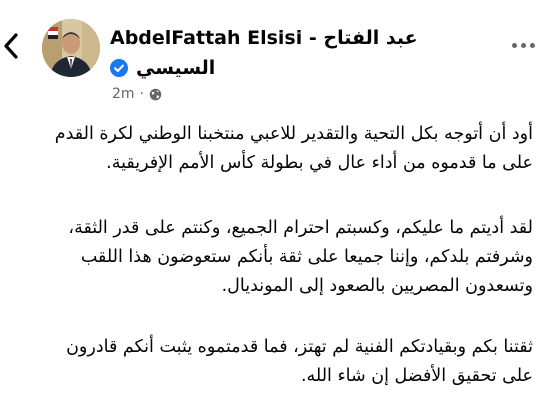 This screenshot has height=400, width=540. What do you see at coordinates (155, 94) in the screenshot?
I see `globe-icon` at bounding box center [155, 94].